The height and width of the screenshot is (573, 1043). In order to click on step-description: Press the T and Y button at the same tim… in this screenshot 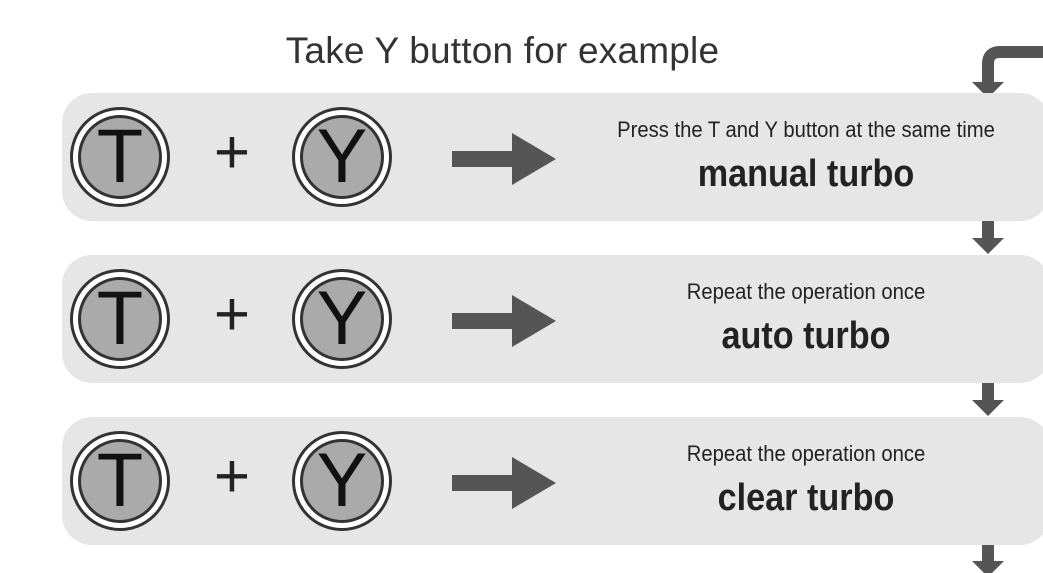, I will do `click(806, 129)`.